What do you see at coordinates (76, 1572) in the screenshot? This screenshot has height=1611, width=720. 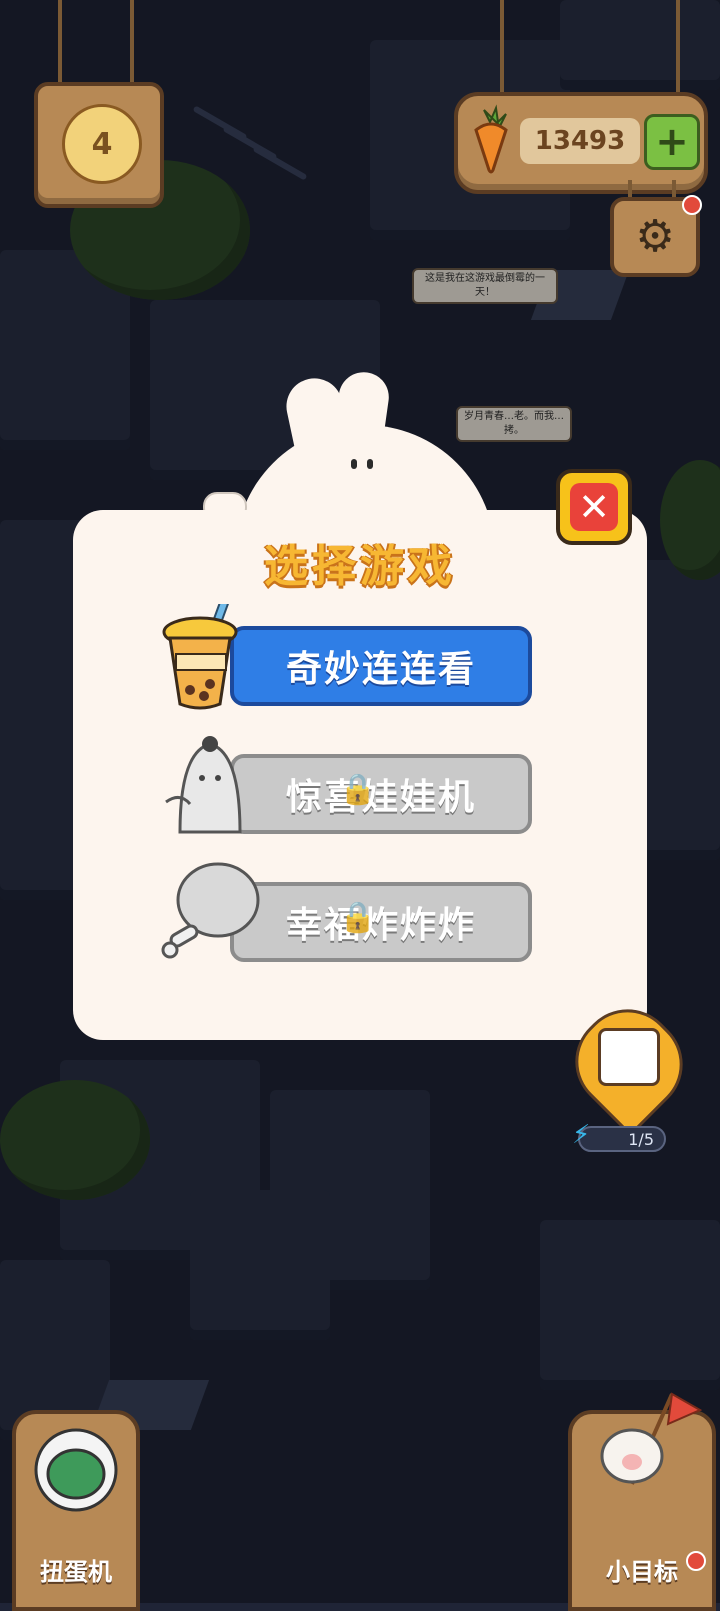 I see `gacha-label: 扭蛋机` at bounding box center [76, 1572].